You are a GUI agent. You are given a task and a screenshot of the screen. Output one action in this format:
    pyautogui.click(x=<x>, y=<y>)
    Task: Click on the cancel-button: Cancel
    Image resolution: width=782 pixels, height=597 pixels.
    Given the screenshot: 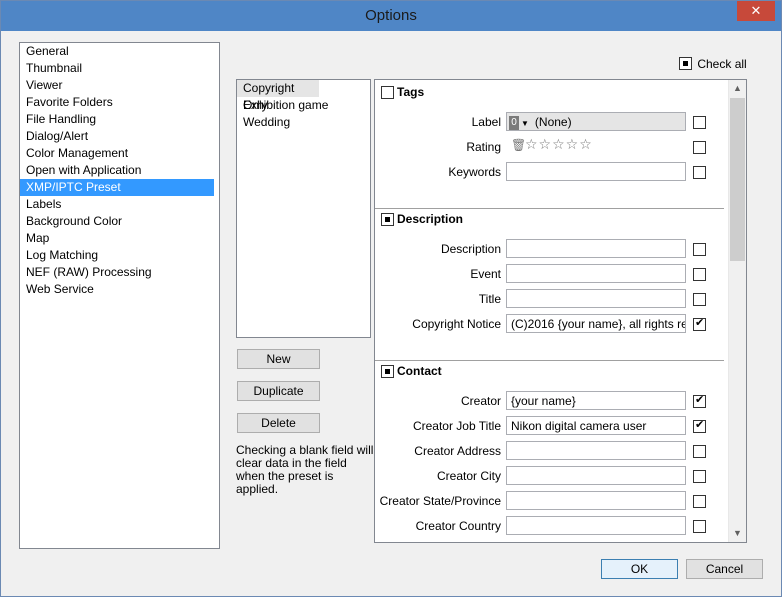 What is the action you would take?
    pyautogui.click(x=724, y=569)
    